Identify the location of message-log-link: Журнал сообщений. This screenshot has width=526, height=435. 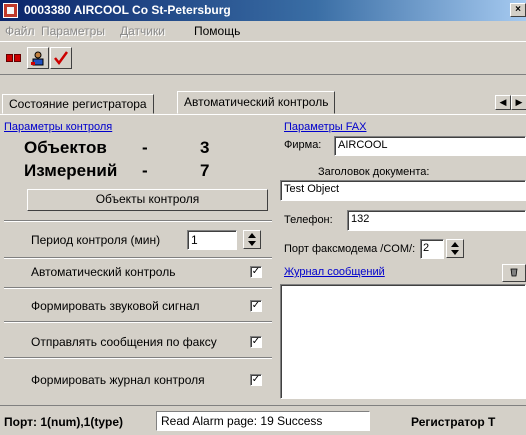
(334, 272).